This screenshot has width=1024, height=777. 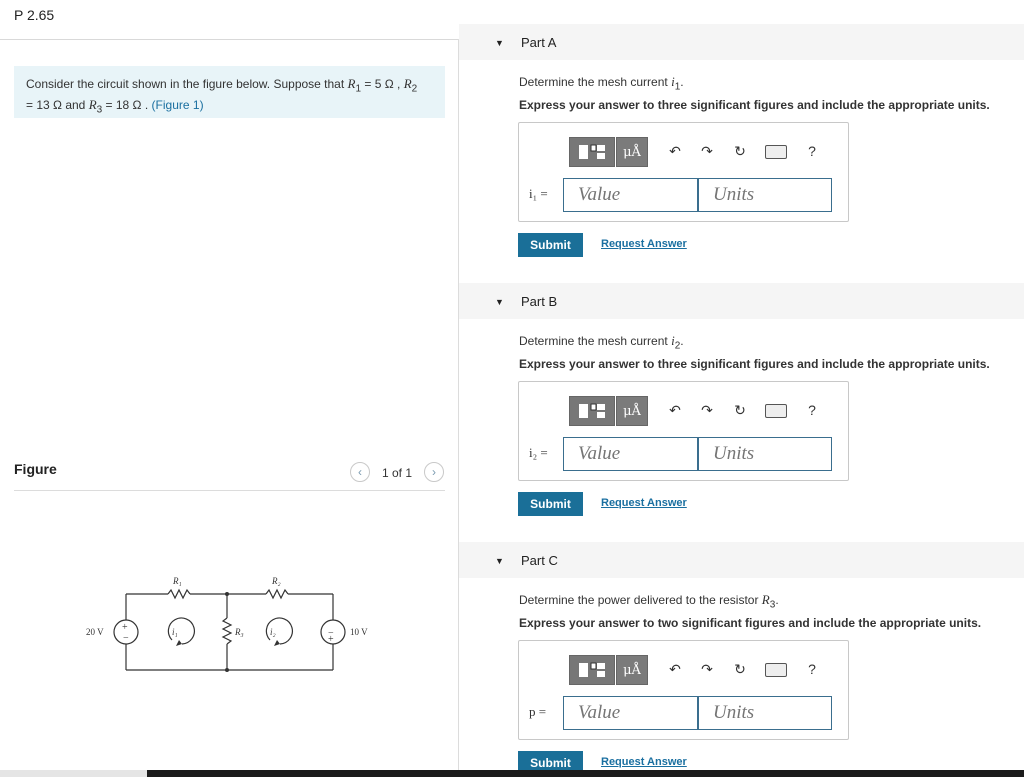 What do you see at coordinates (458, 408) in the screenshot?
I see `column-divider` at bounding box center [458, 408].